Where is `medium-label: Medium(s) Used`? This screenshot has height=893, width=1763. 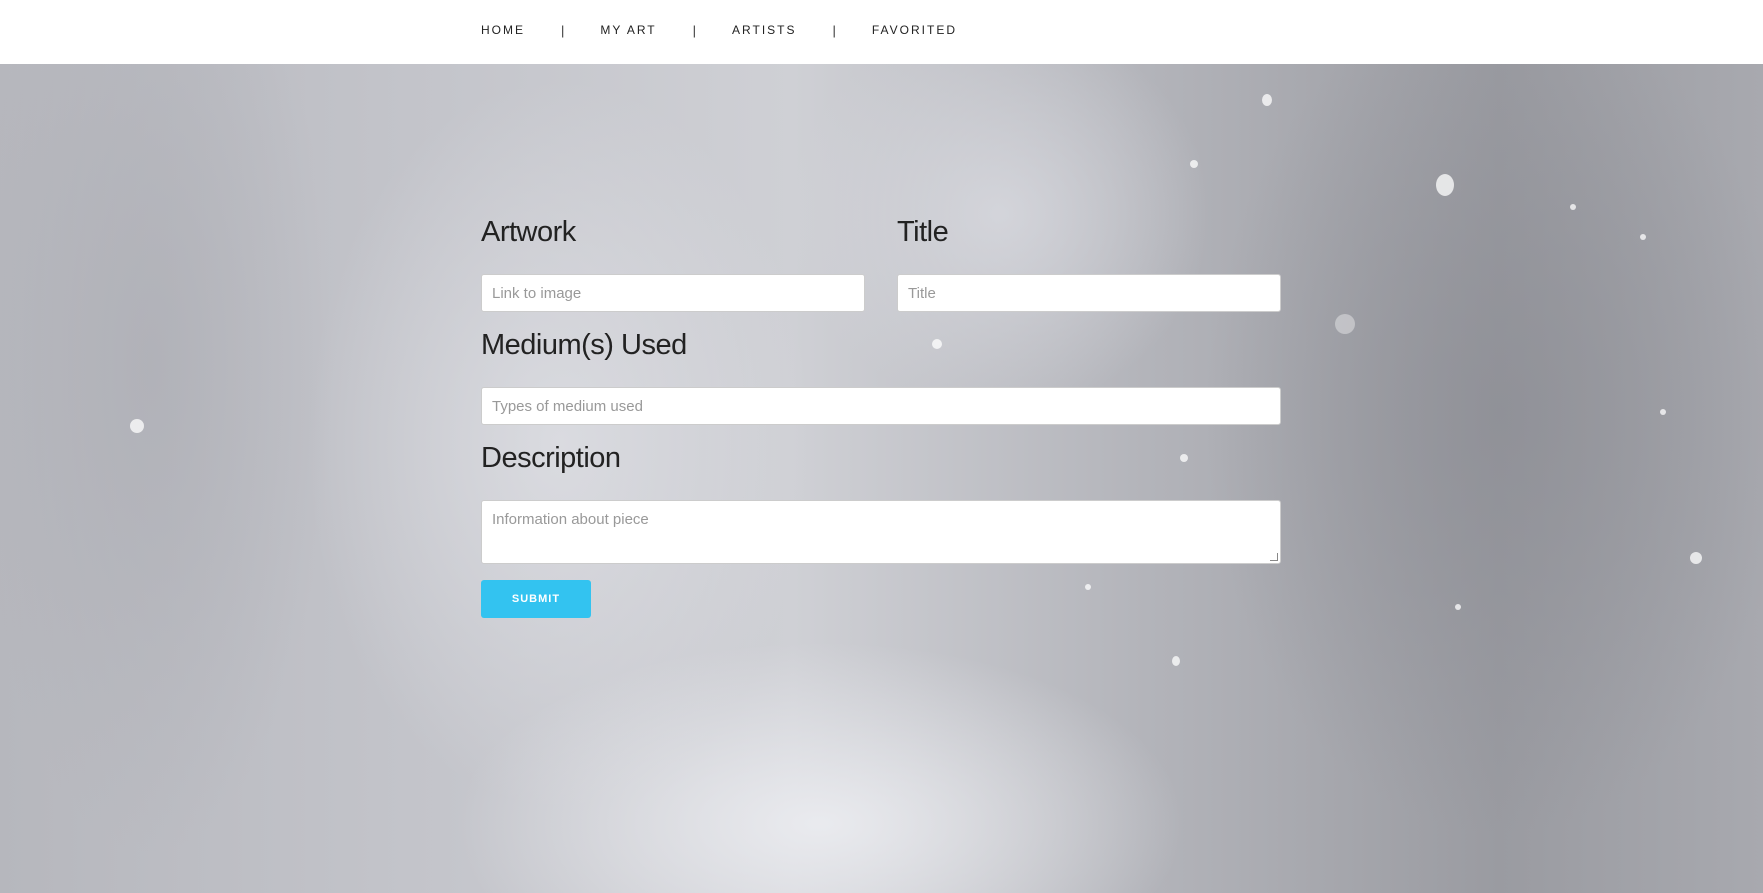
medium-label: Medium(s) Used is located at coordinates (584, 345).